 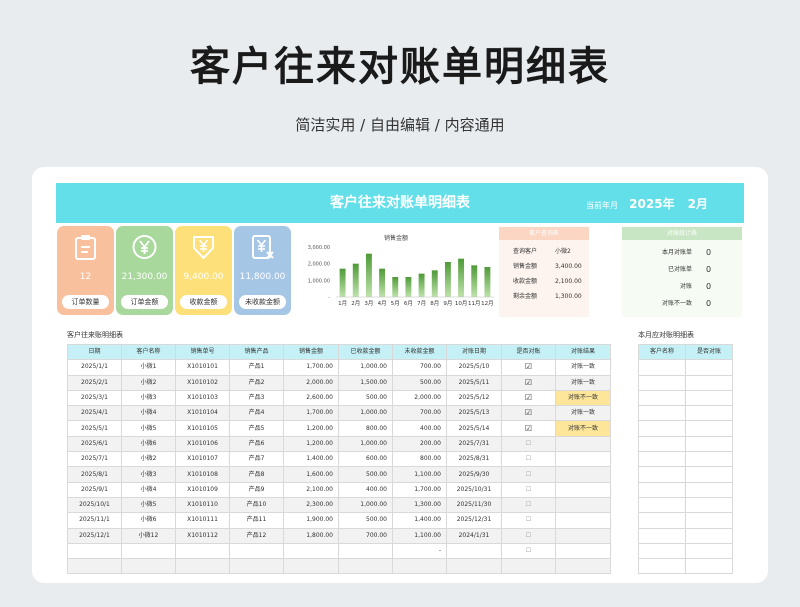 What do you see at coordinates (474, 367) in the screenshot?
I see `table-cell: 2025/5/10` at bounding box center [474, 367].